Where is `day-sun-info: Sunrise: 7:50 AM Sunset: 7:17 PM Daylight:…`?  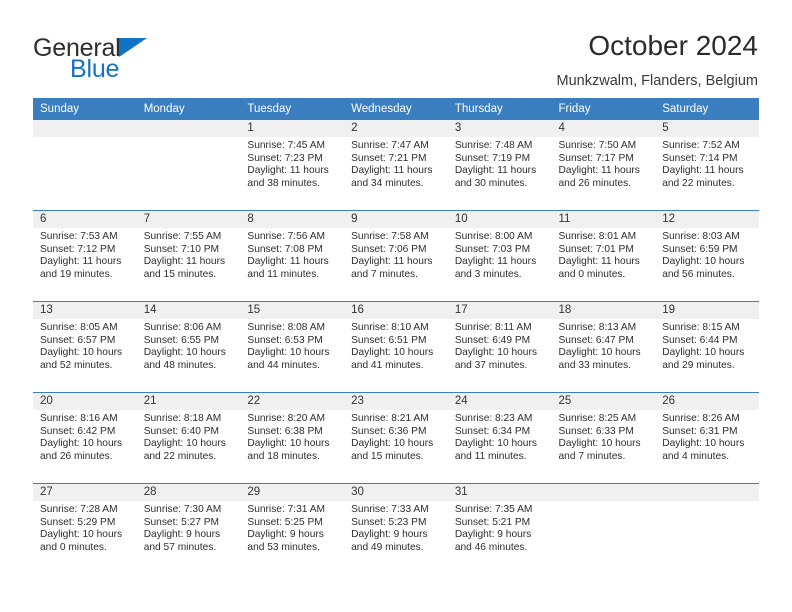 day-sun-info: Sunrise: 7:50 AM Sunset: 7:17 PM Daylight:… is located at coordinates (604, 163).